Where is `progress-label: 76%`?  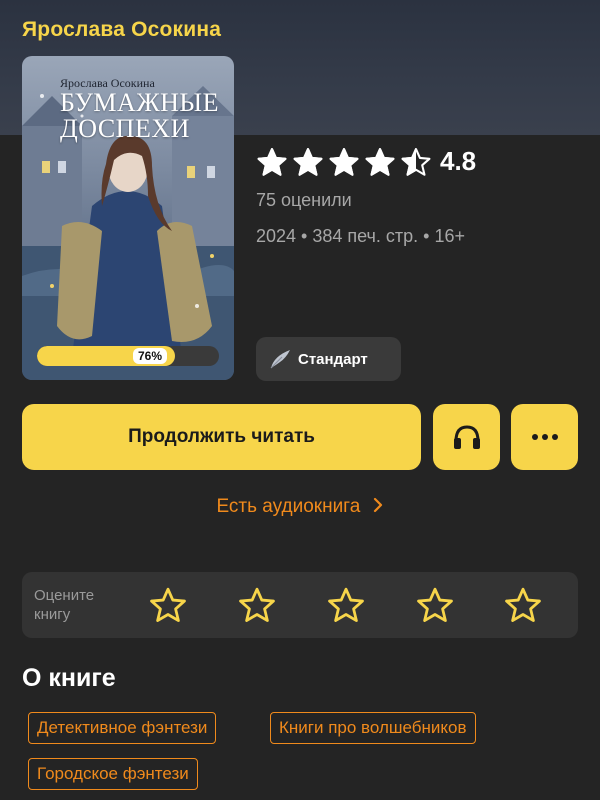 progress-label: 76% is located at coordinates (149, 356).